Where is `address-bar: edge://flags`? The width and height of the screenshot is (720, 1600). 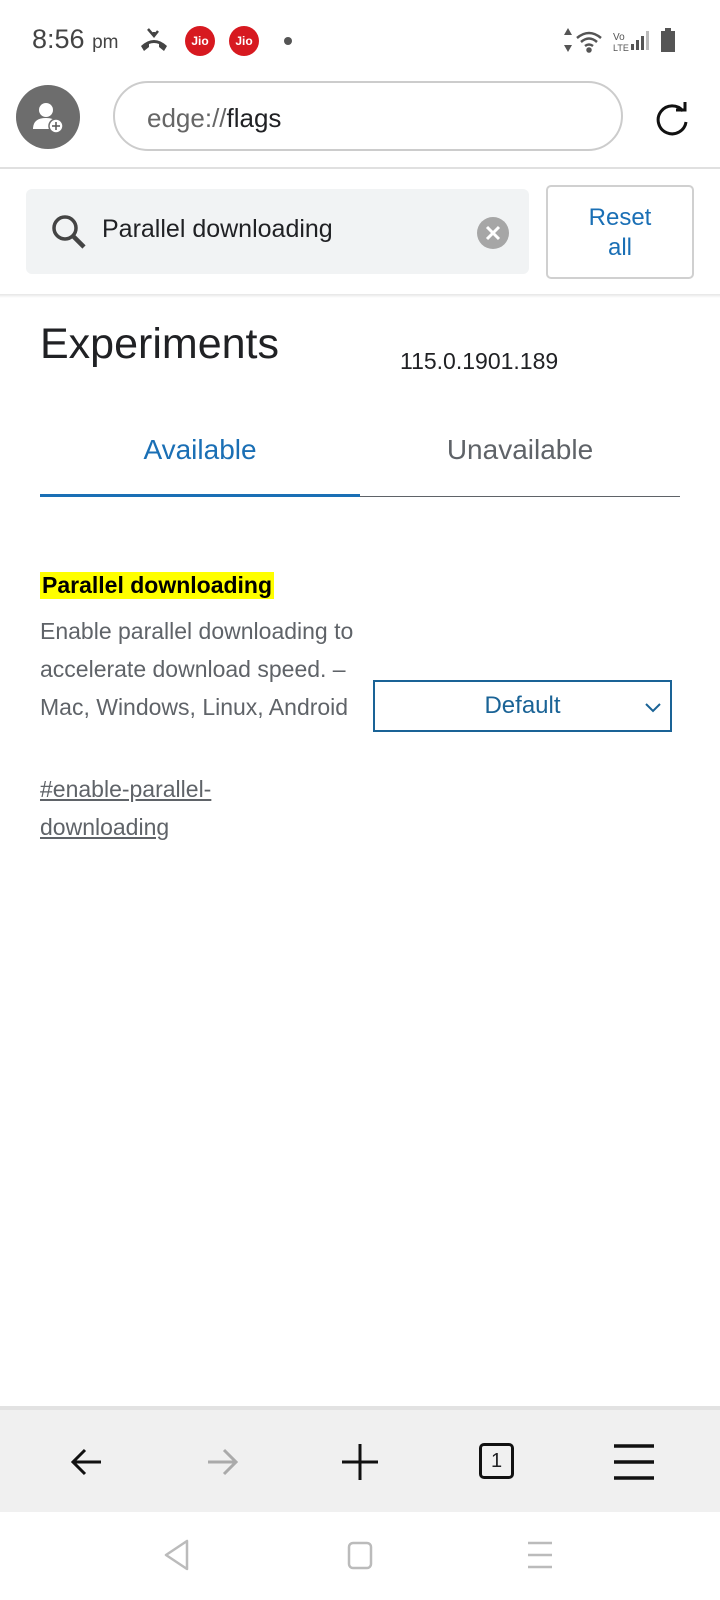 address-bar: edge://flags is located at coordinates (368, 116).